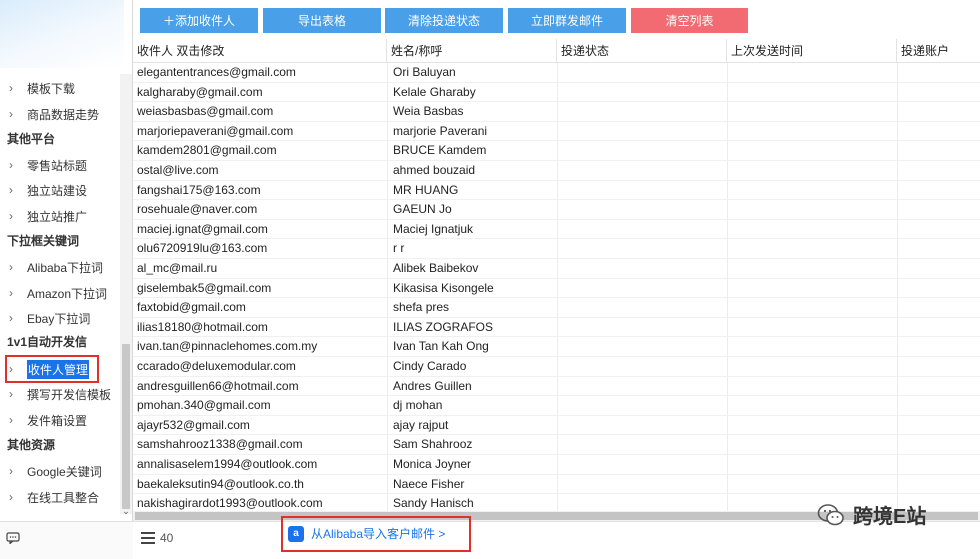  Describe the element at coordinates (199, 20) in the screenshot. I see `add-recipient-button: ＋添加收件人` at that location.